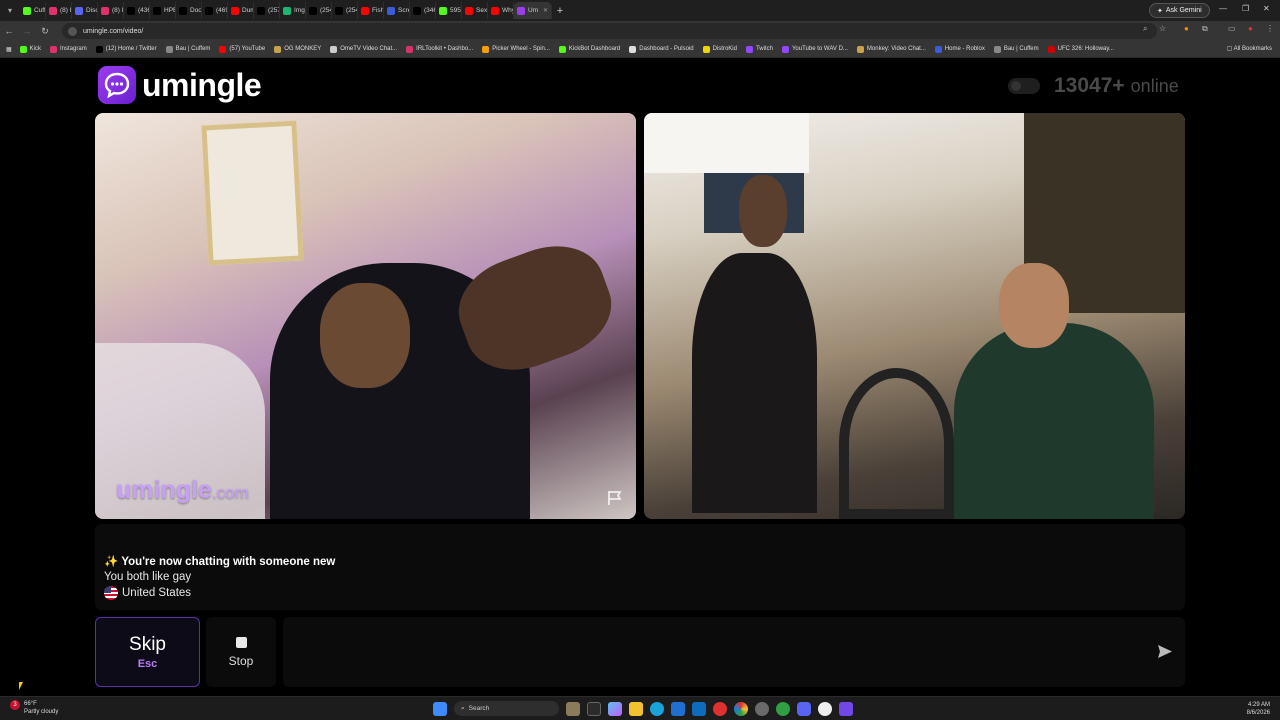 This screenshot has width=1280, height=720. What do you see at coordinates (533, 10) in the screenshot?
I see `browser-tab: Um ✕` at bounding box center [533, 10].